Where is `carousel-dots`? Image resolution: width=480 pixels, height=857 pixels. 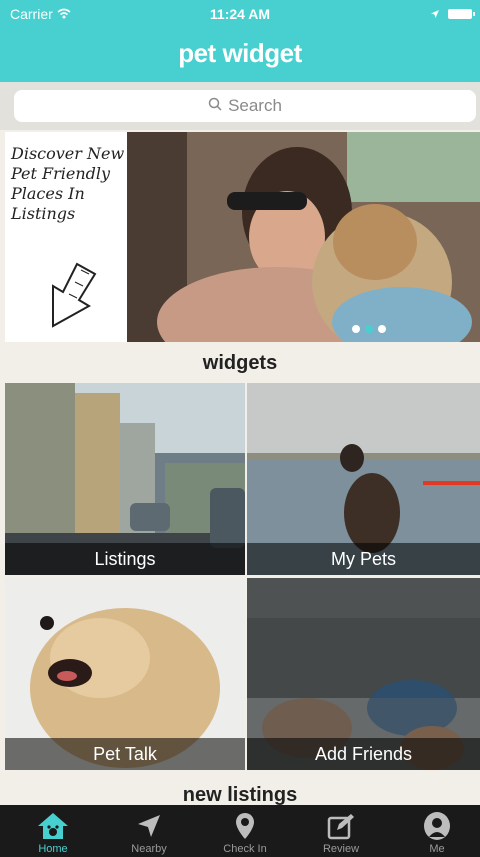 carousel-dots is located at coordinates (369, 329).